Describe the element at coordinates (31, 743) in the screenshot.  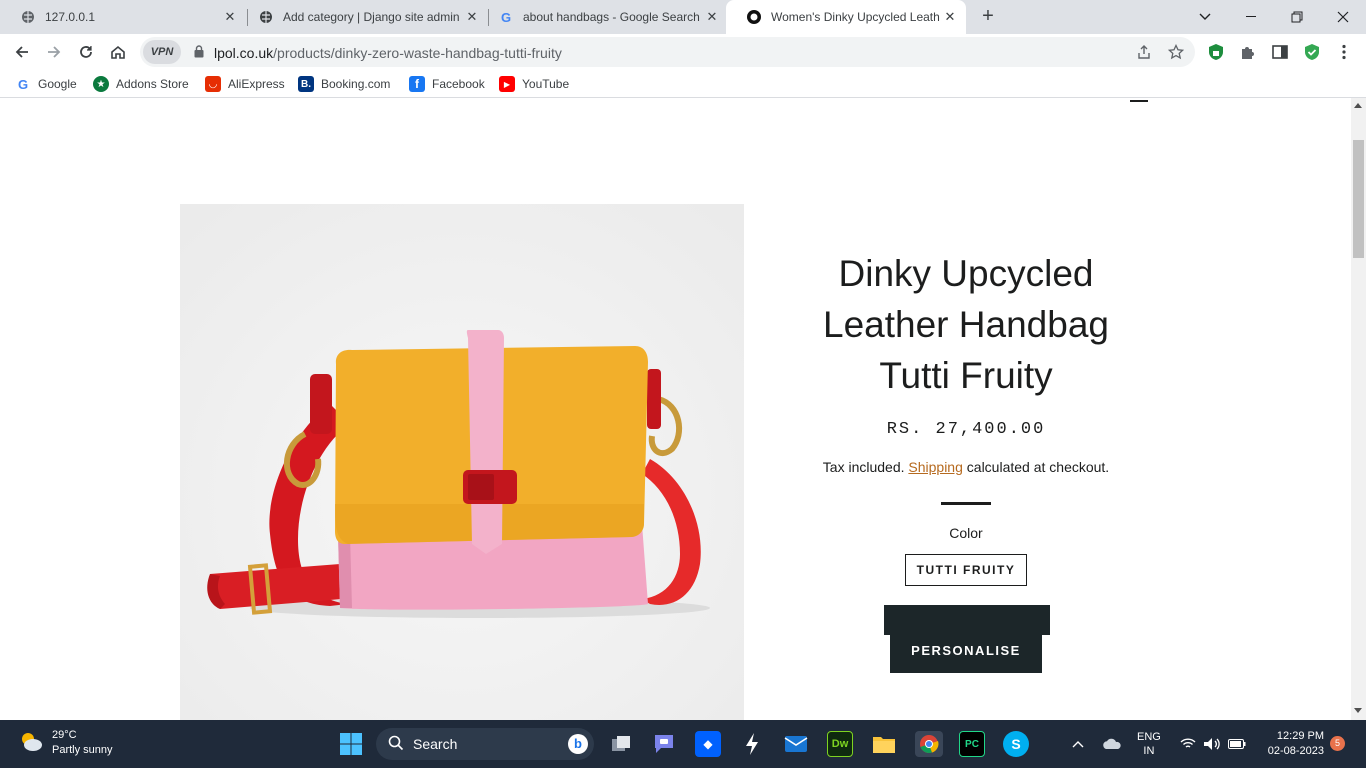
I see `partly-sunny-icon` at that location.